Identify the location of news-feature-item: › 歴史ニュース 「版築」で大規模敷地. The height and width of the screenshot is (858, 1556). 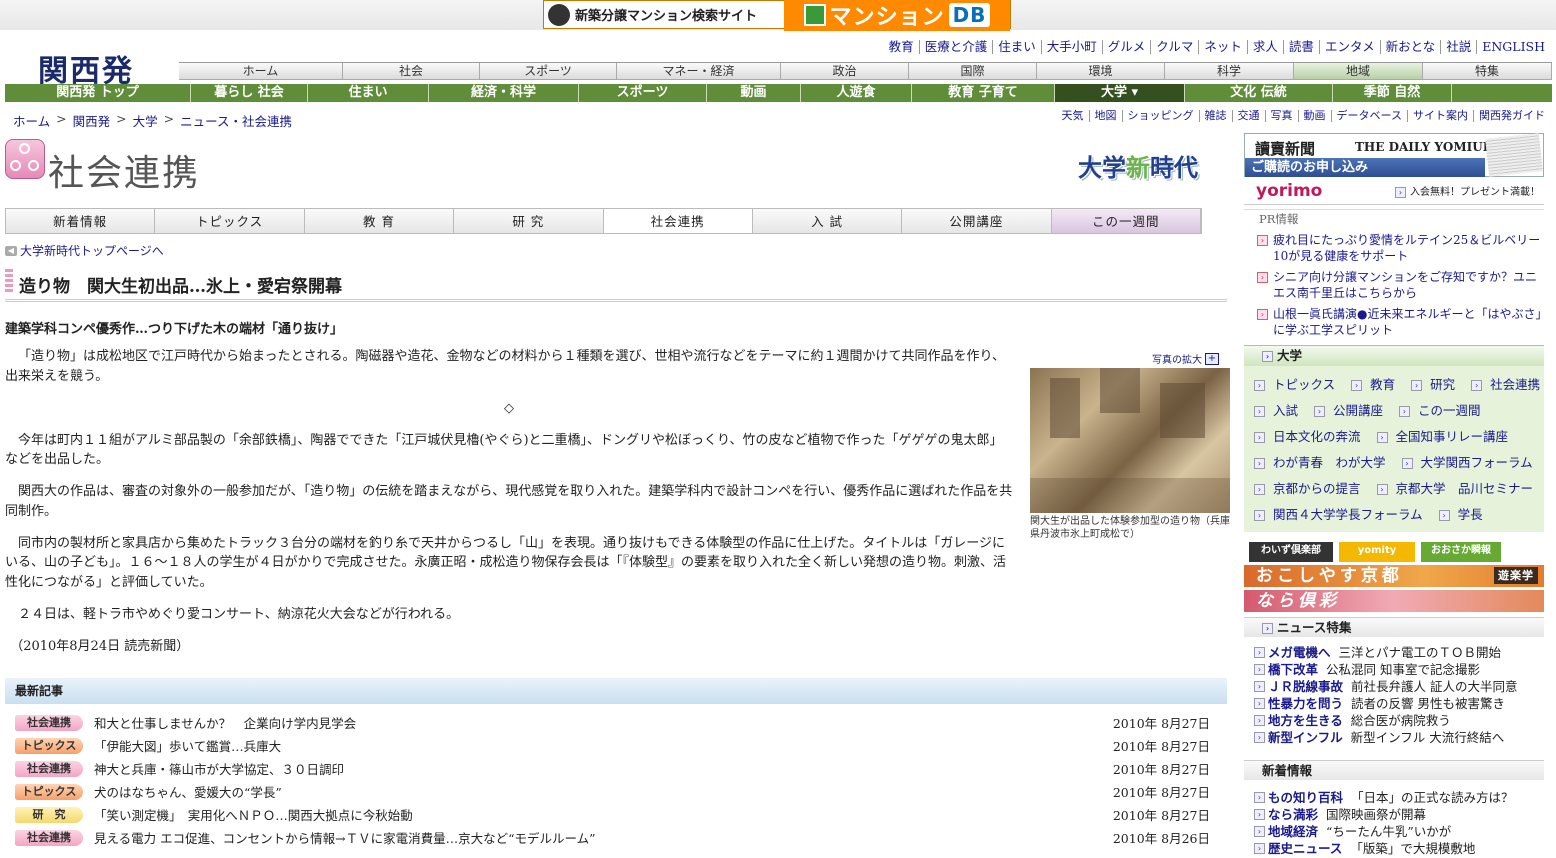
(1394, 848).